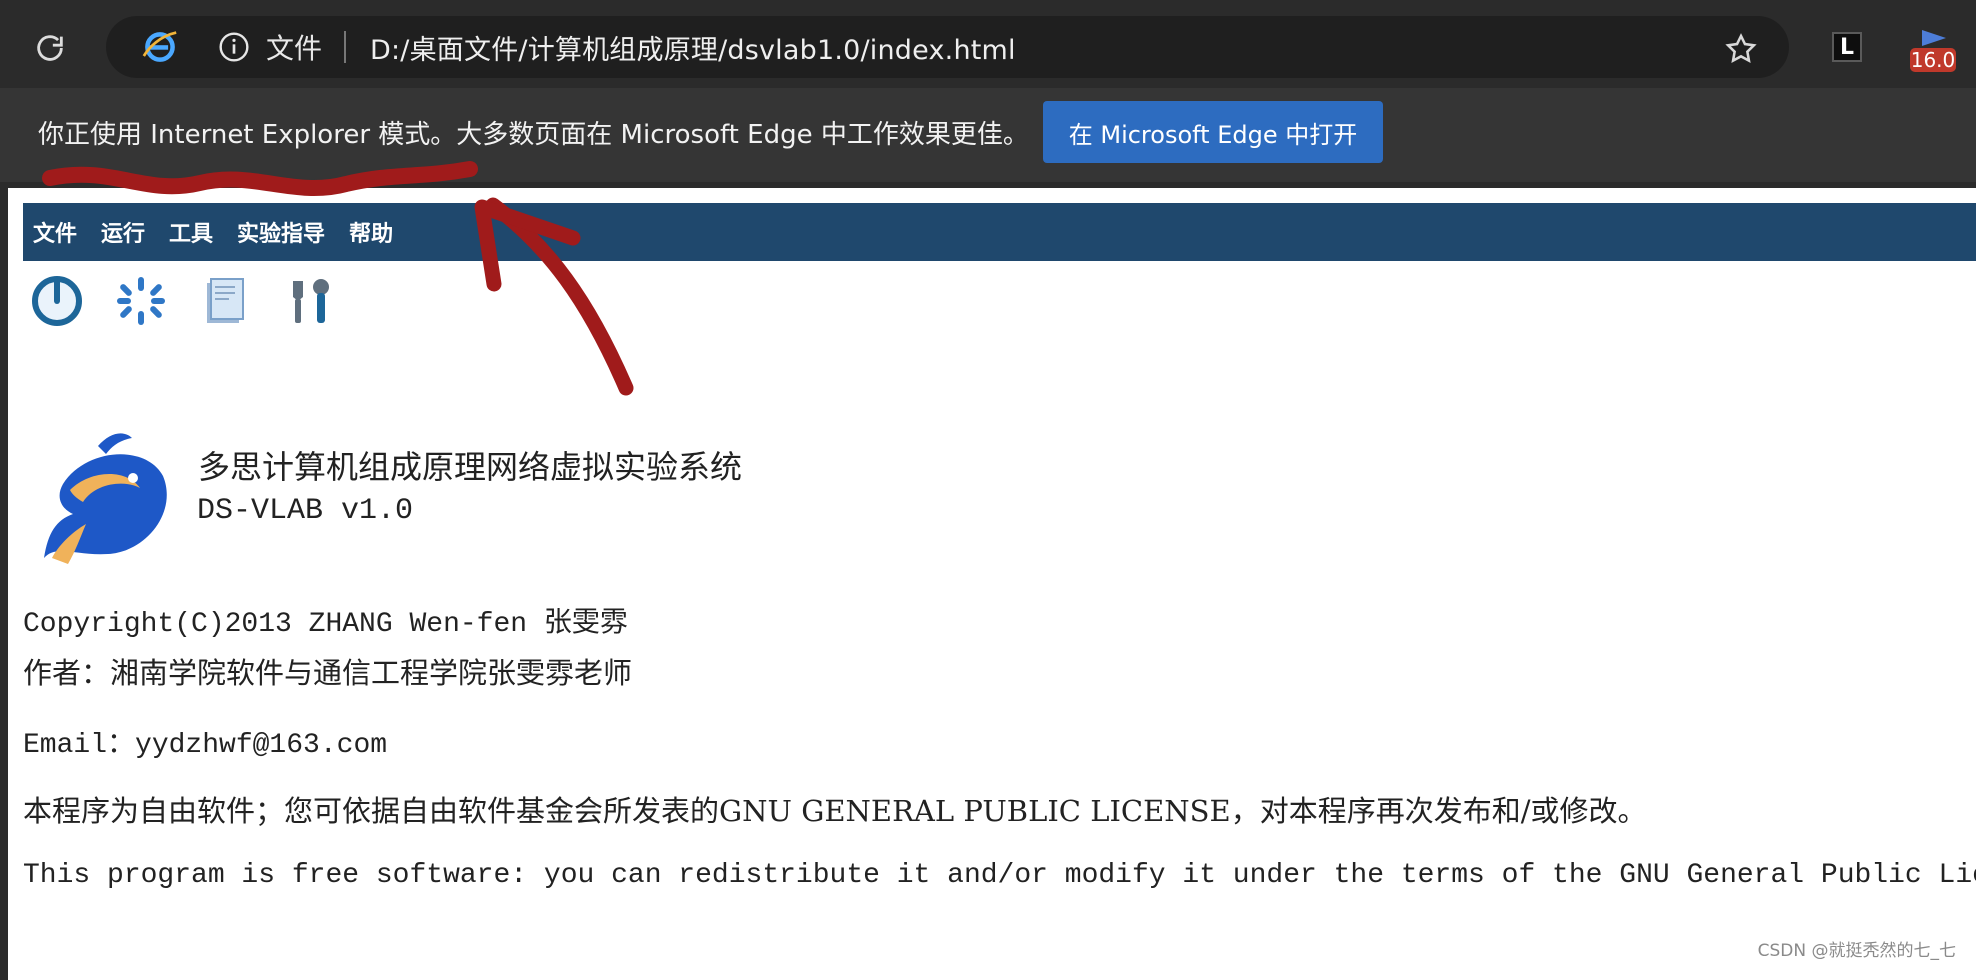  I want to click on email-line: Email：yydzhwf@163.com, so click(205, 745).